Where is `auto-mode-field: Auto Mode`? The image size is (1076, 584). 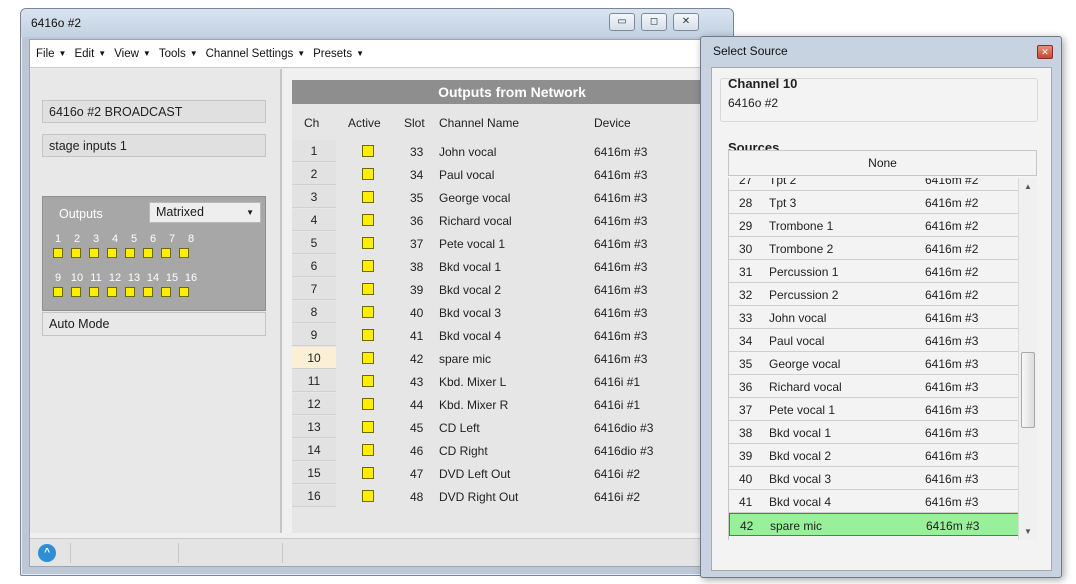 auto-mode-field: Auto Mode is located at coordinates (154, 324).